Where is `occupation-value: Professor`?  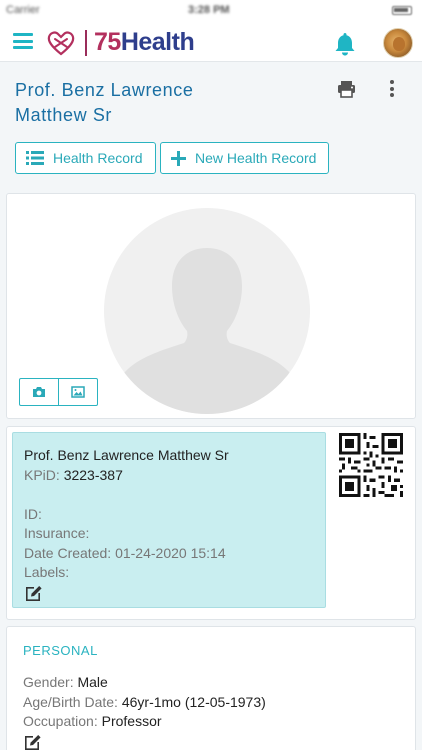 occupation-value: Professor is located at coordinates (131, 721).